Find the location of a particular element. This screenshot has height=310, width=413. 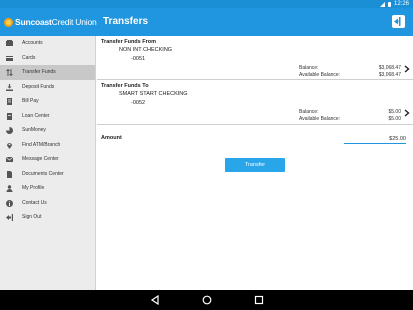

transfer-from-heading: Transfer Funds From is located at coordinates (129, 42).